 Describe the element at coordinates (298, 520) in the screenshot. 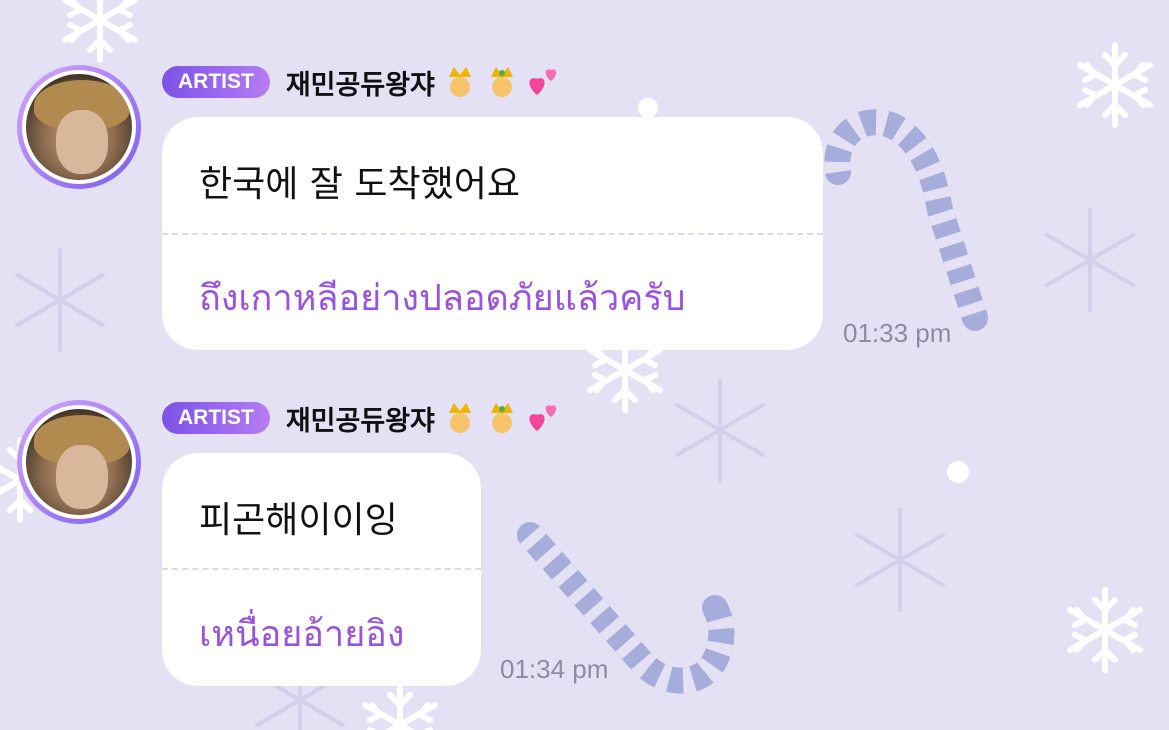

I see `message-text: 피곤해이이잉` at that location.